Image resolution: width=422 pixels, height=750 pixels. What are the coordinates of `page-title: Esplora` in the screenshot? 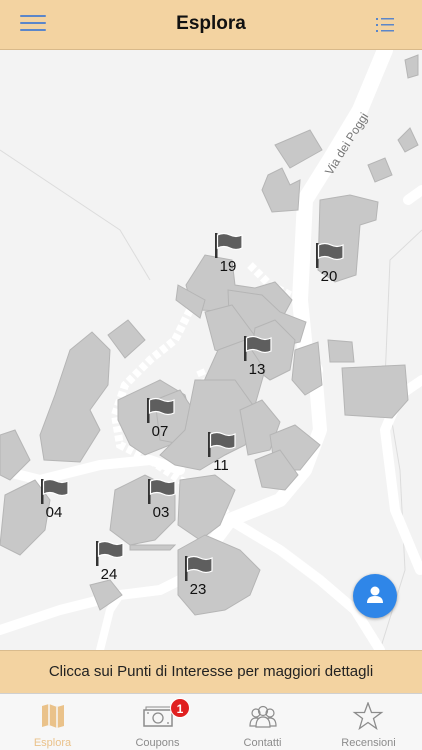 It's located at (211, 23).